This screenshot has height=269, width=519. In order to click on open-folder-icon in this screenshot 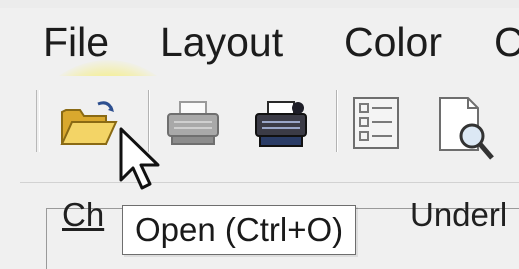, I will do `click(89, 123)`.